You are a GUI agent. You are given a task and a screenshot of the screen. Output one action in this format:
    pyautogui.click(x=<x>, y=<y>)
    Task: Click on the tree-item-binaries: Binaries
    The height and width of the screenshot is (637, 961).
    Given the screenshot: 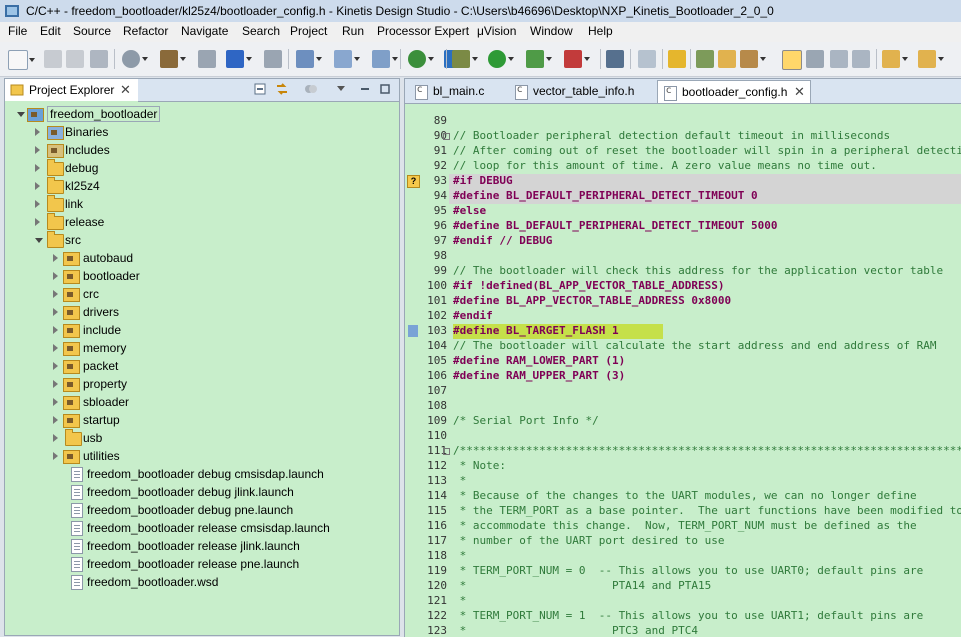 What is the action you would take?
    pyautogui.click(x=214, y=133)
    